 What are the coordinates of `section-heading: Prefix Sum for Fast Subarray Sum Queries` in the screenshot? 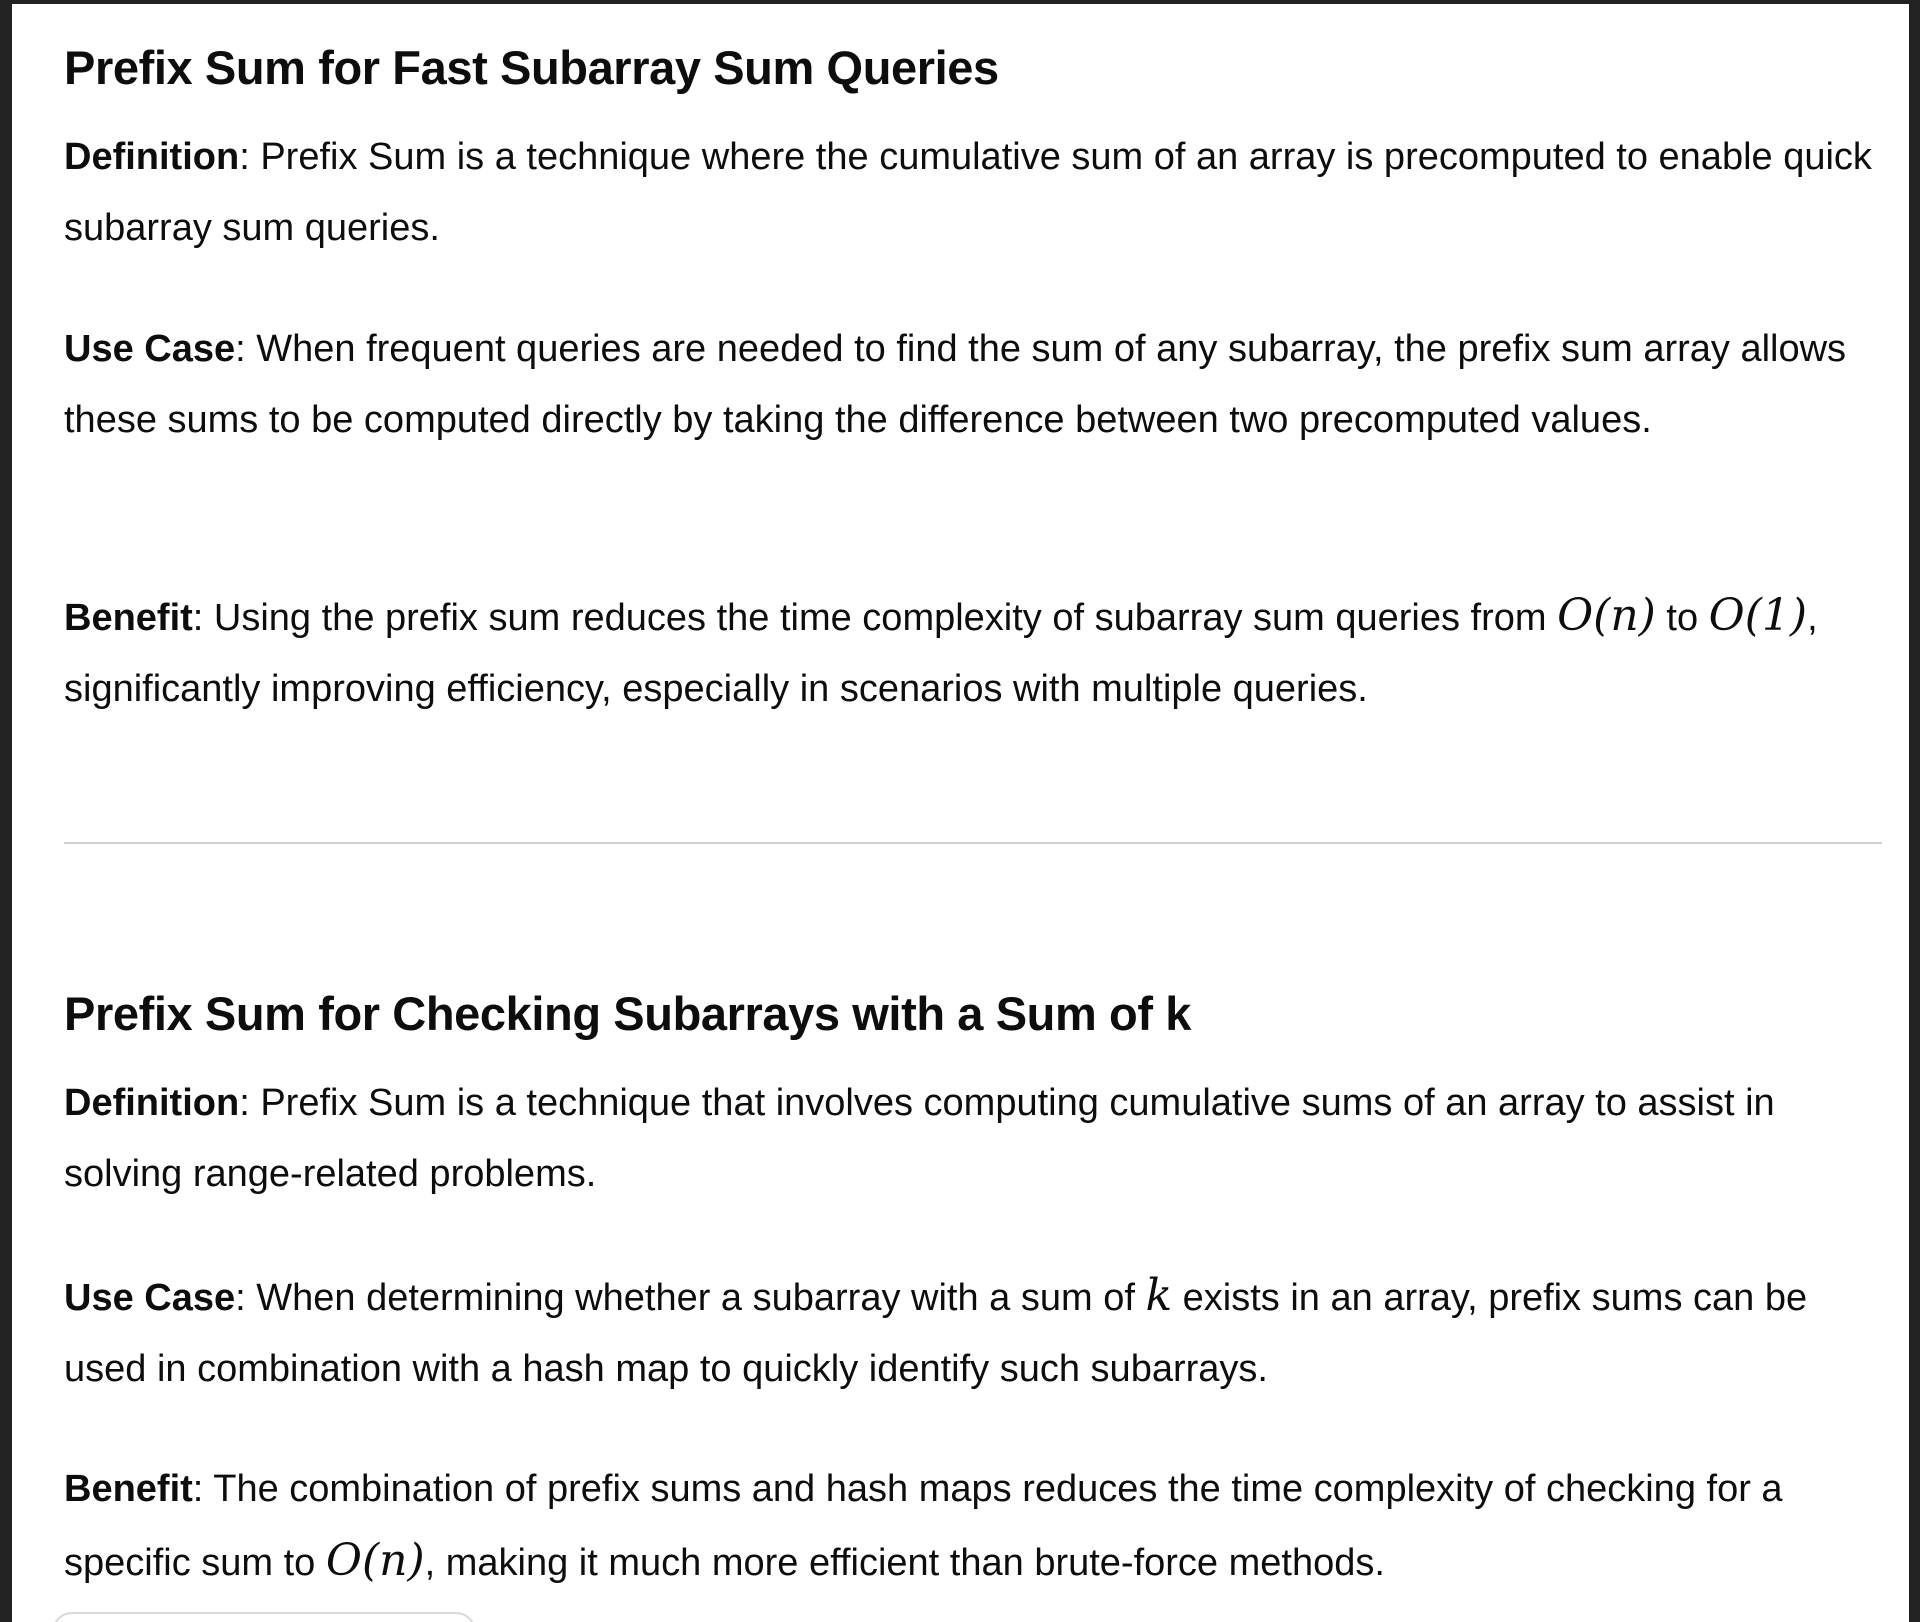 It's located at (531, 67).